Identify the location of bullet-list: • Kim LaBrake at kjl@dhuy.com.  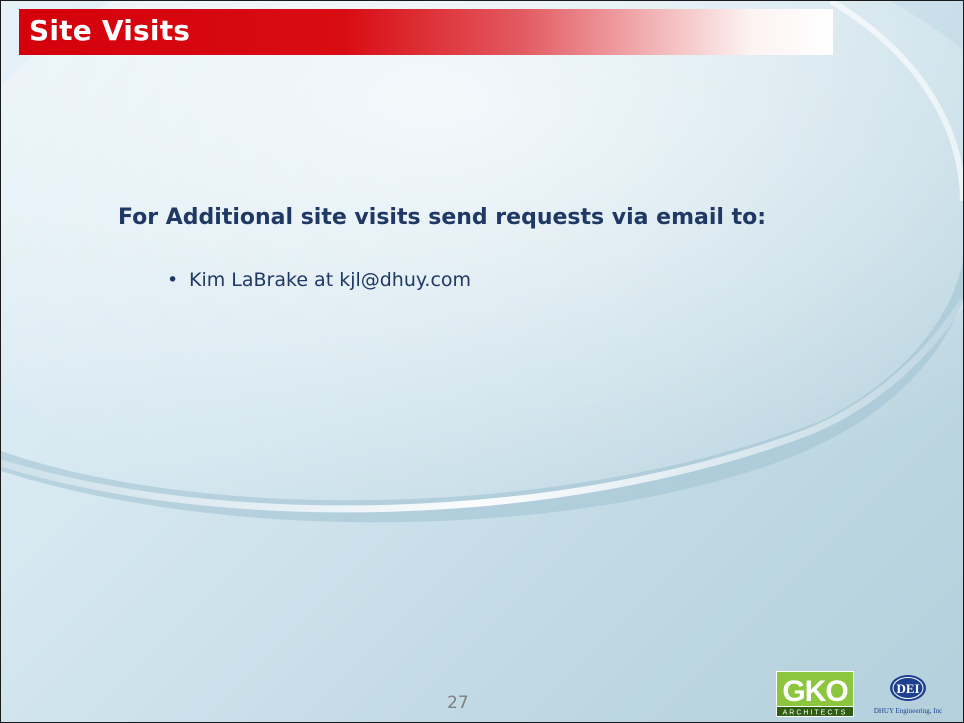
(319, 280).